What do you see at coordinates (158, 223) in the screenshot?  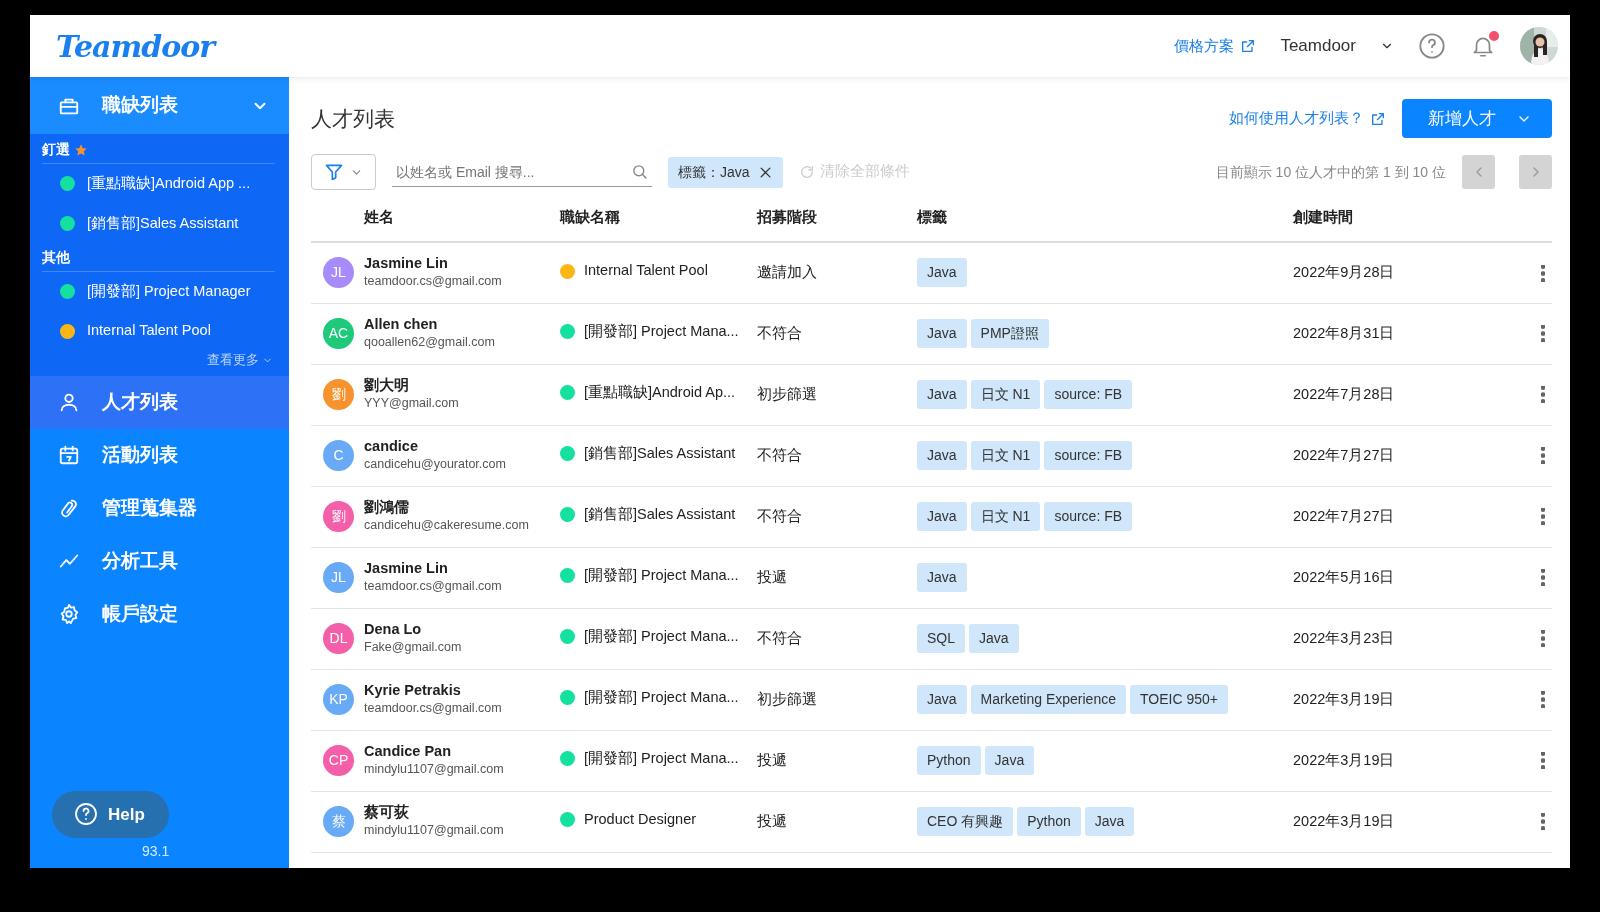 I see `job-item: [銷售部]Sales Assistant` at bounding box center [158, 223].